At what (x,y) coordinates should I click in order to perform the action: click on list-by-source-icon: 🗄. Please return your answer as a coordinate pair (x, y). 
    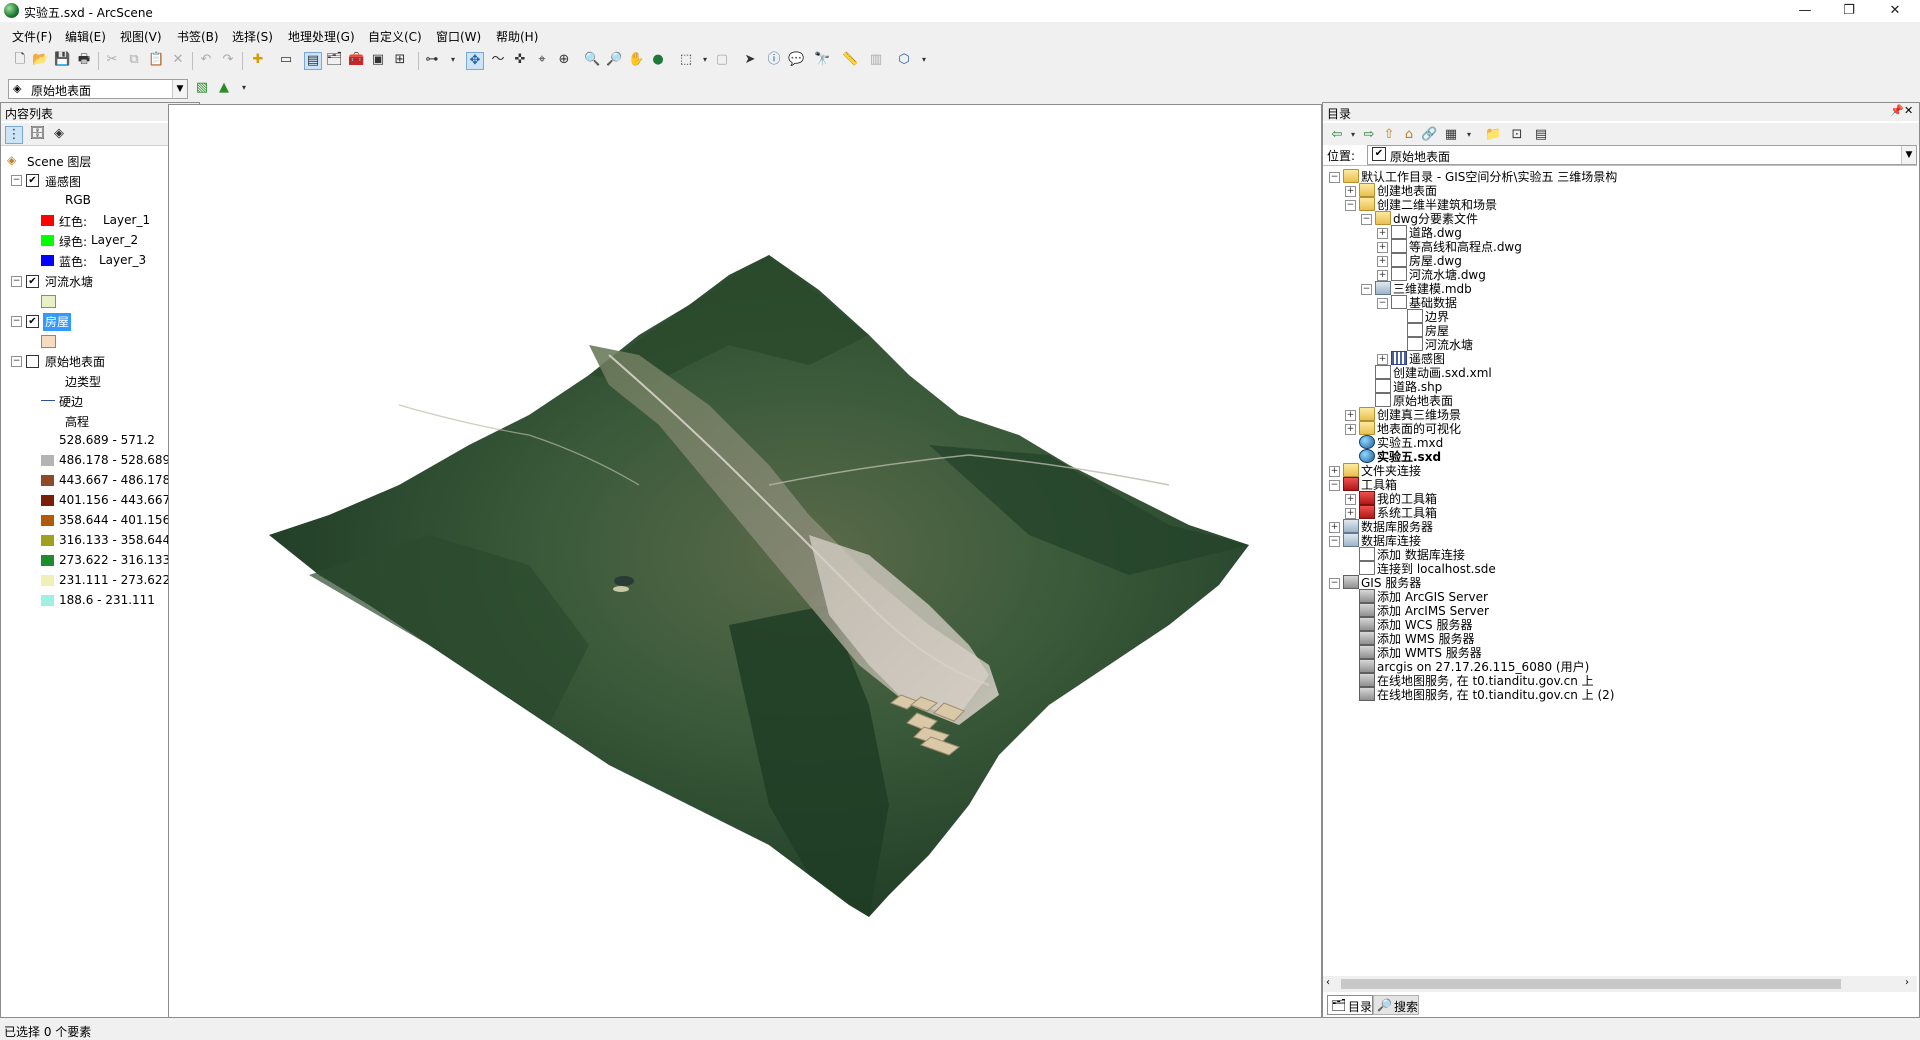
    Looking at the image, I should click on (37, 134).